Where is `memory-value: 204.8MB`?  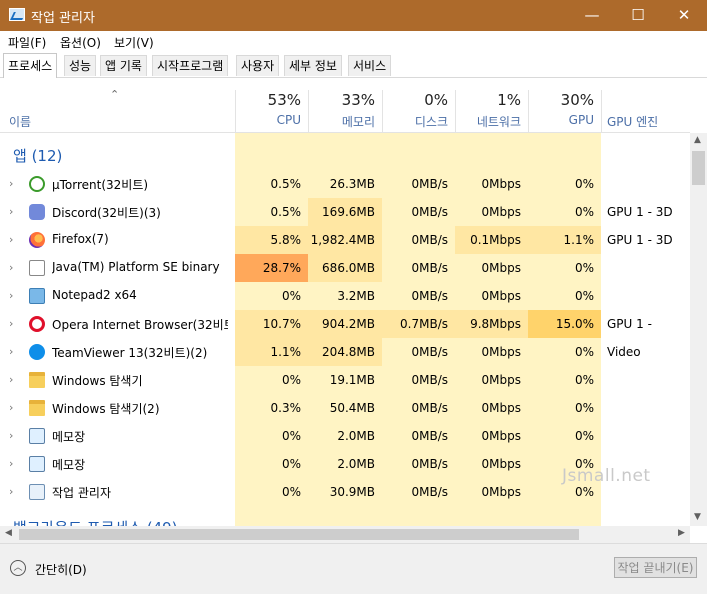 memory-value: 204.8MB is located at coordinates (345, 352).